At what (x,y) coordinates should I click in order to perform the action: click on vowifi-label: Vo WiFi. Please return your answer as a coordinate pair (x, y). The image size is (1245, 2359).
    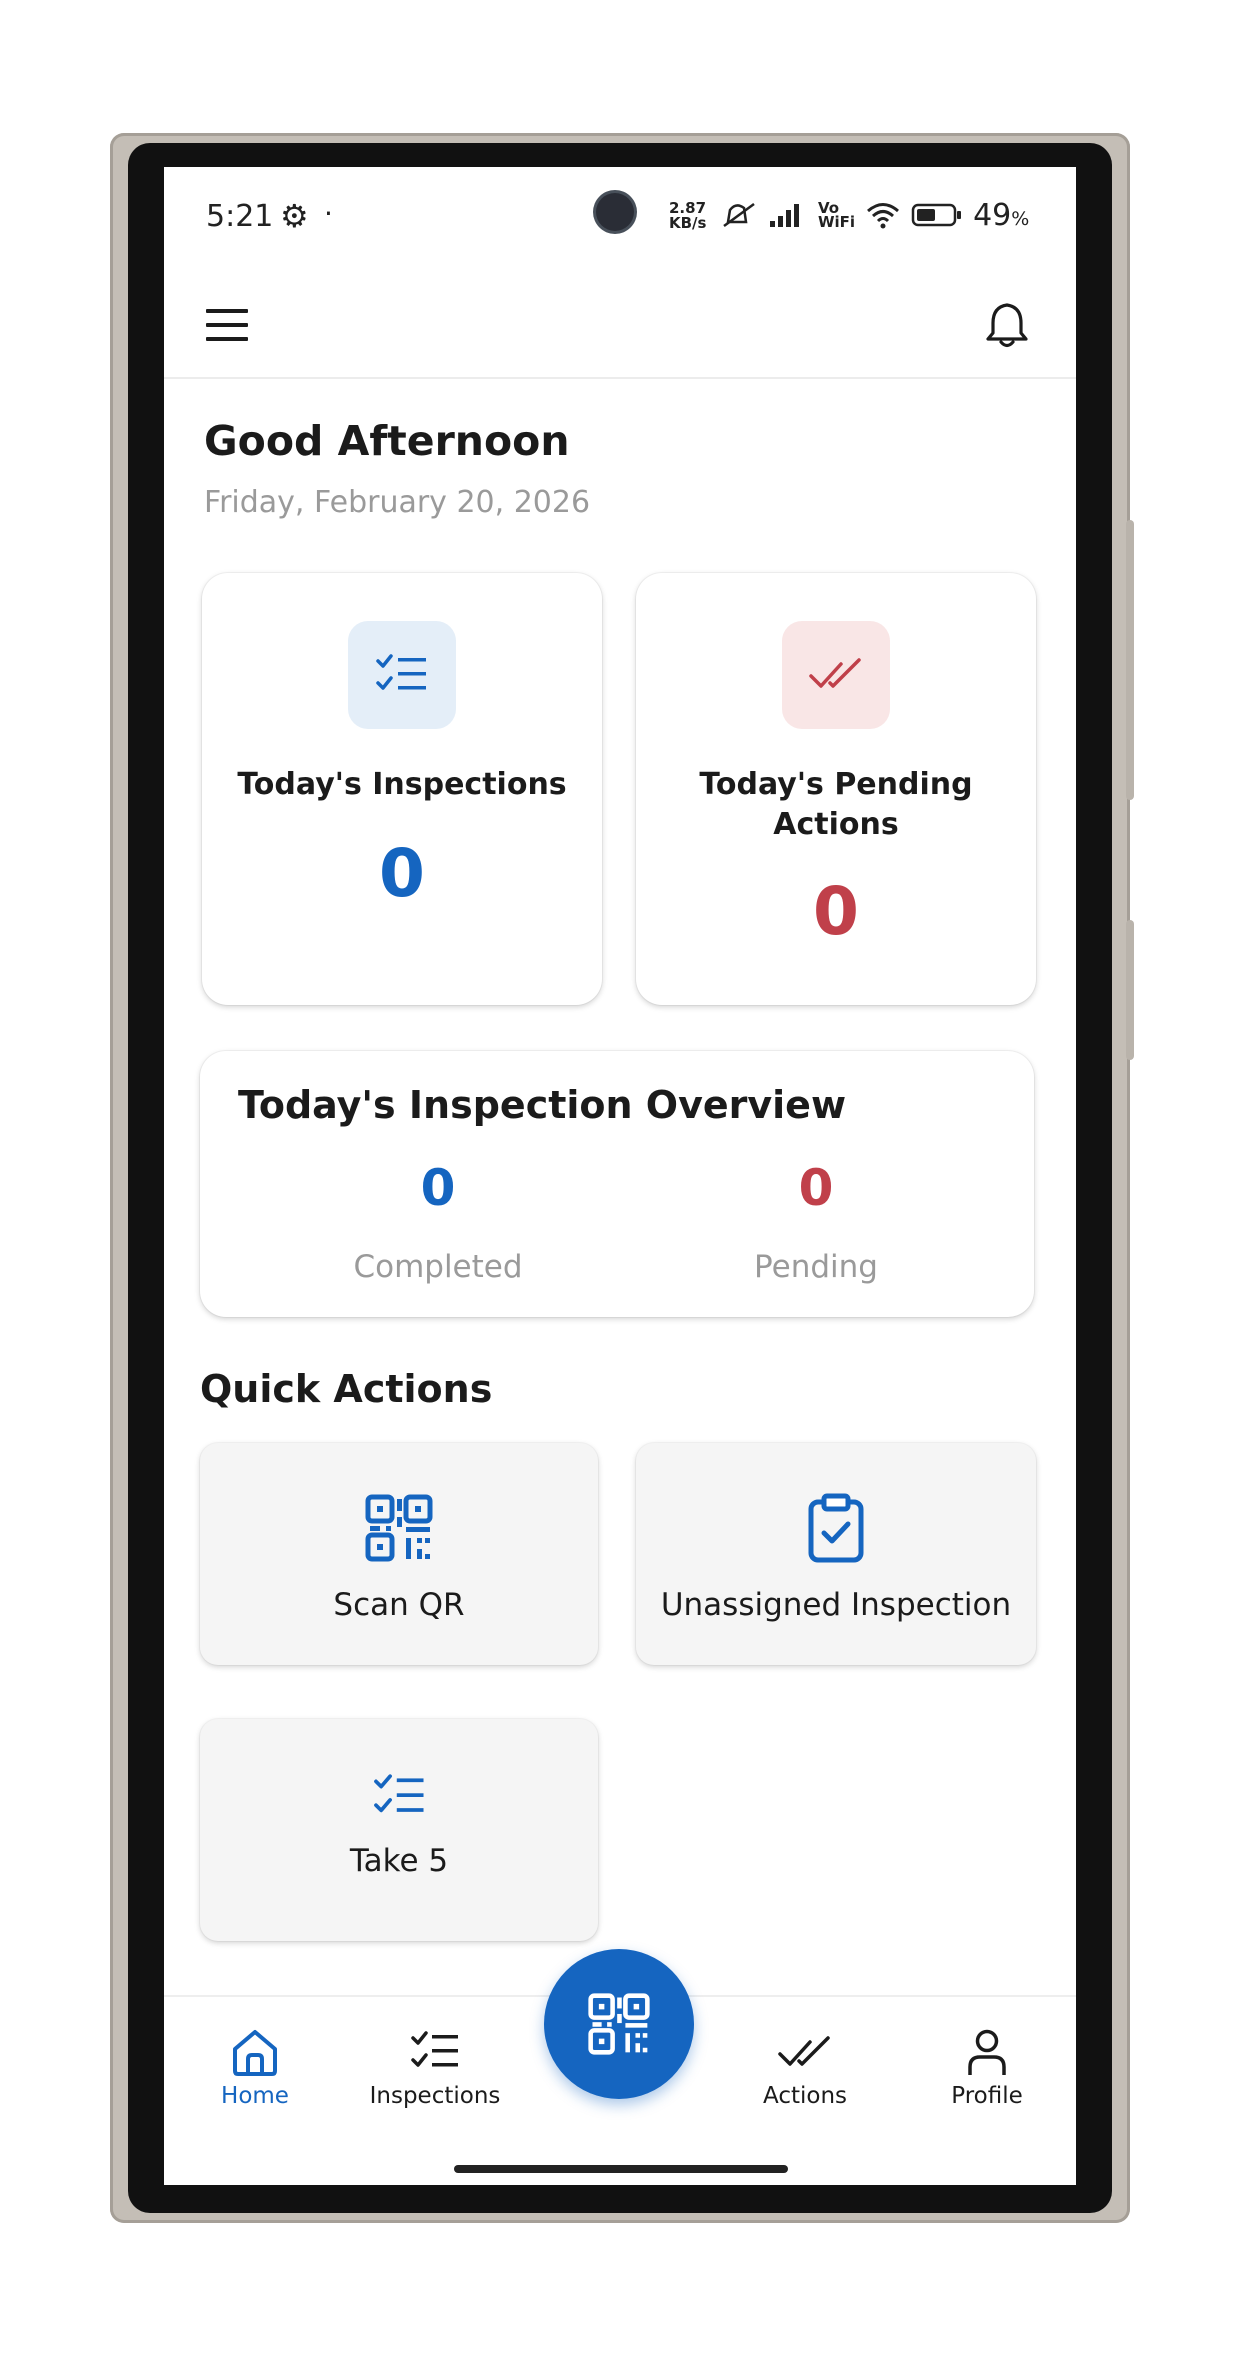
    Looking at the image, I should click on (837, 215).